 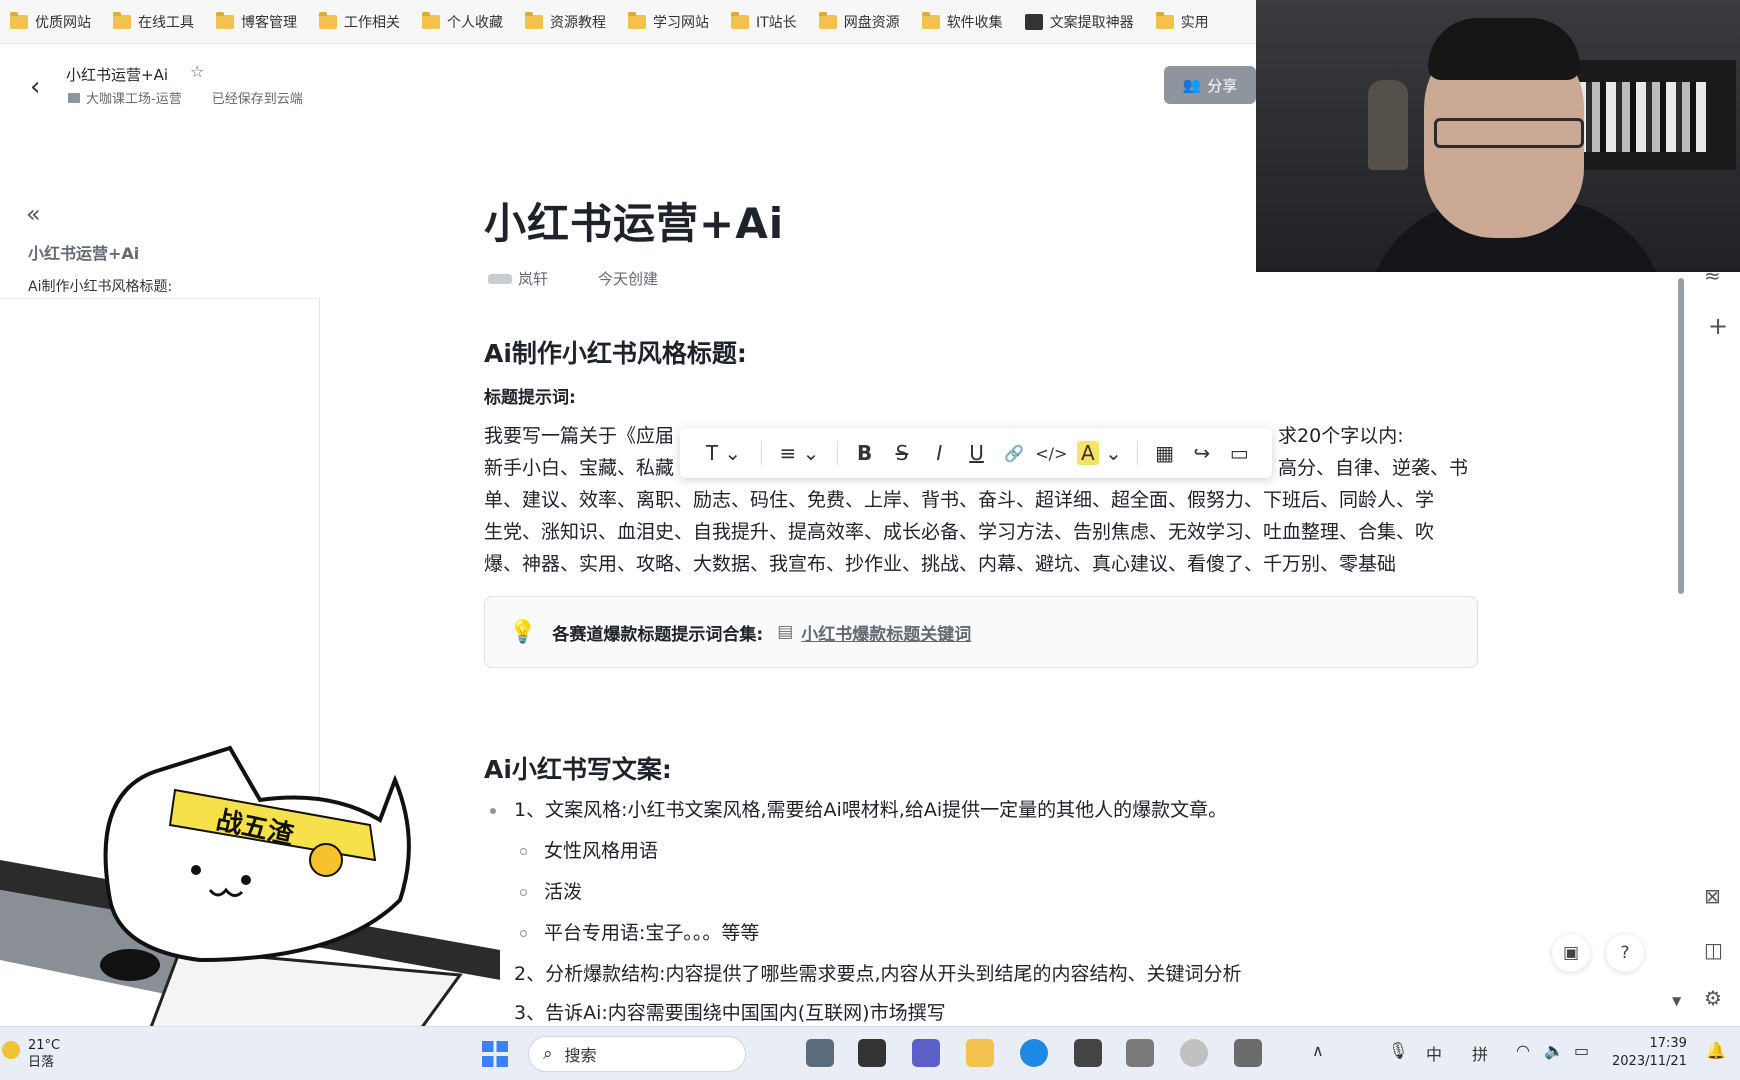 What do you see at coordinates (901, 453) in the screenshot?
I see `strikethrough-button: S` at bounding box center [901, 453].